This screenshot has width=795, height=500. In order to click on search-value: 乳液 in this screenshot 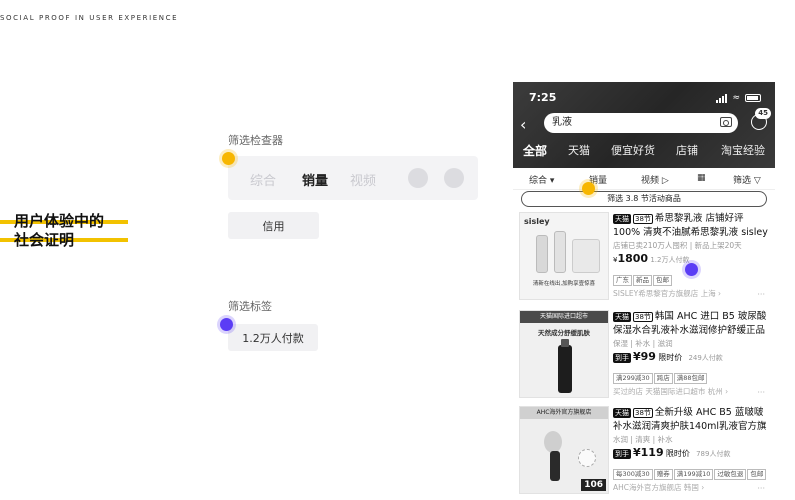, I will do `click(562, 122)`.